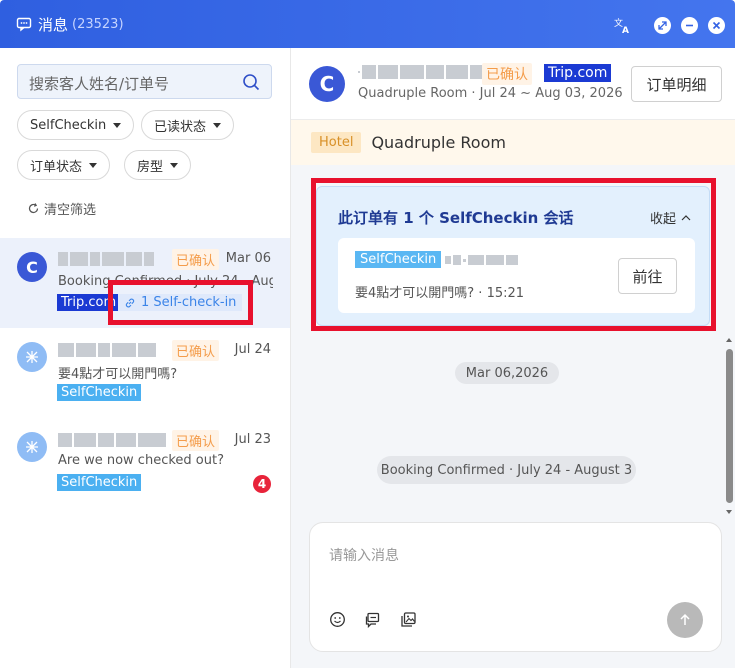  What do you see at coordinates (516, 275) in the screenshot?
I see `selfcheckin-session-item: SelfCheckin 要4點才可以開門嗎? · 15:21 前往` at bounding box center [516, 275].